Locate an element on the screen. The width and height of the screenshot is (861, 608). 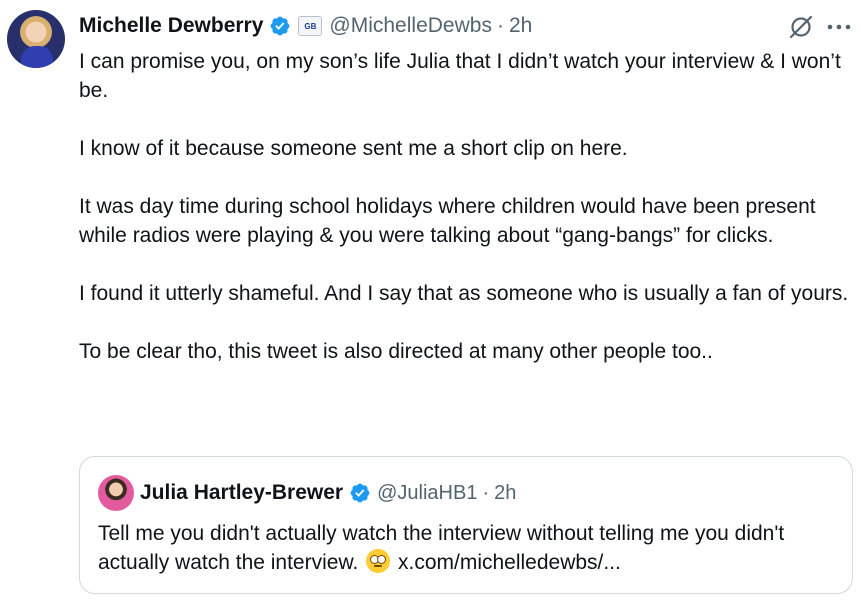
quoted-tweet-header: Julia Hartley-Brewer @JuliaHB1 · 2h is located at coordinates (328, 493).